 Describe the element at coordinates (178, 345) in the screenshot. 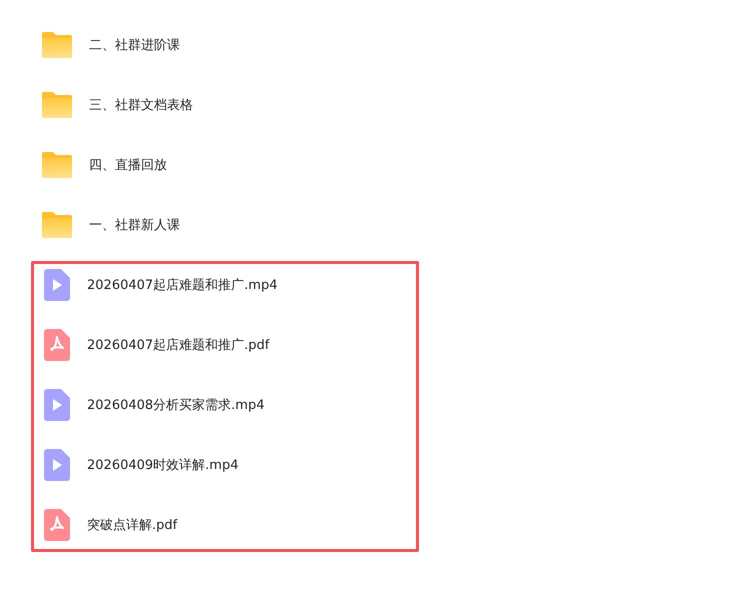

I see `file-name: 20260407起店难题和推广.pdf` at that location.